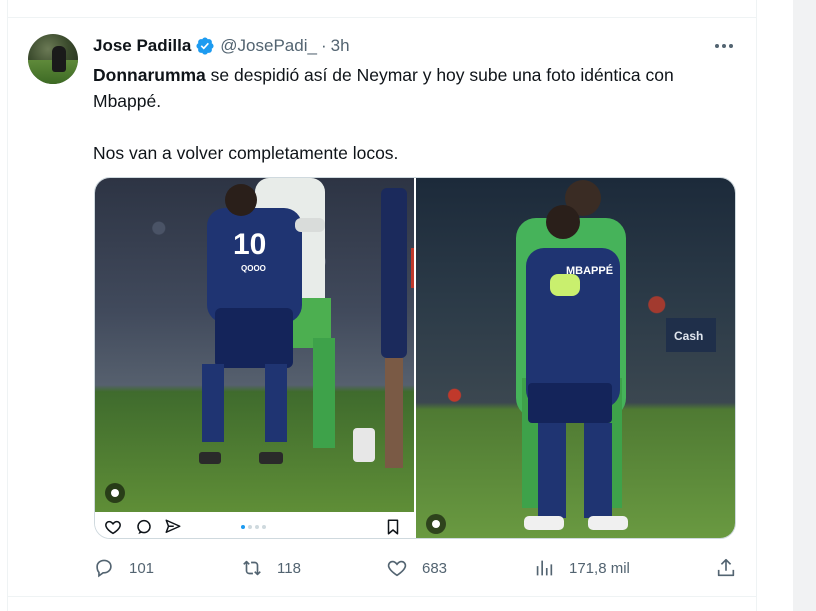 The image size is (816, 611). What do you see at coordinates (589, 270) in the screenshot?
I see `shirt-name-mbappe: MBAPPÉ` at bounding box center [589, 270].